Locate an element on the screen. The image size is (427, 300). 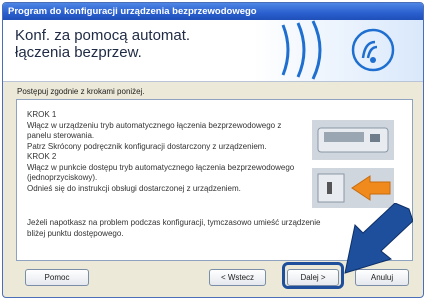
back-button: < Wstecz is located at coordinates (237, 277).